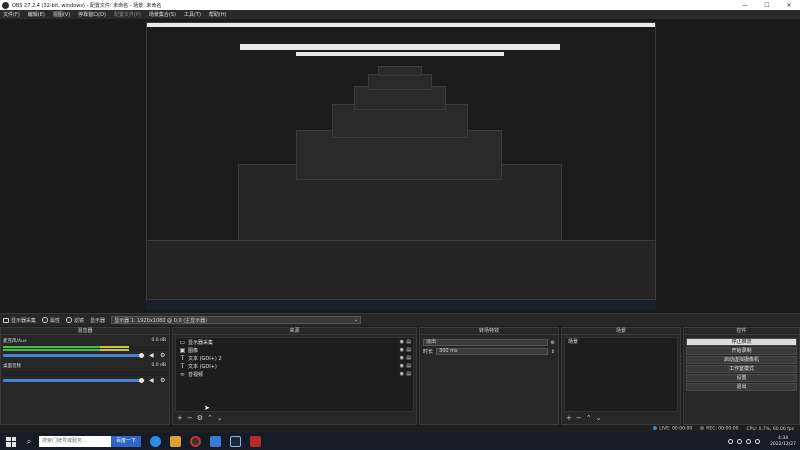 The image size is (800, 450). I want to click on menu-tools: 工具(T), so click(192, 14).